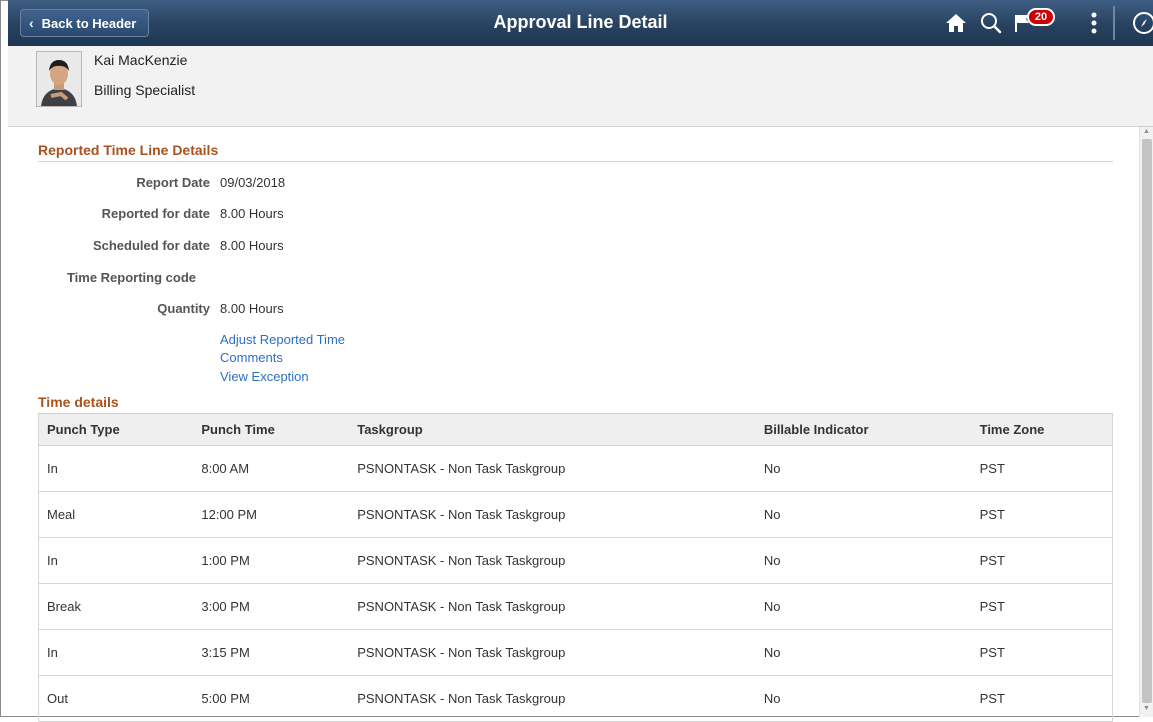  I want to click on cell-punch-time: 8:00 AM, so click(271, 468).